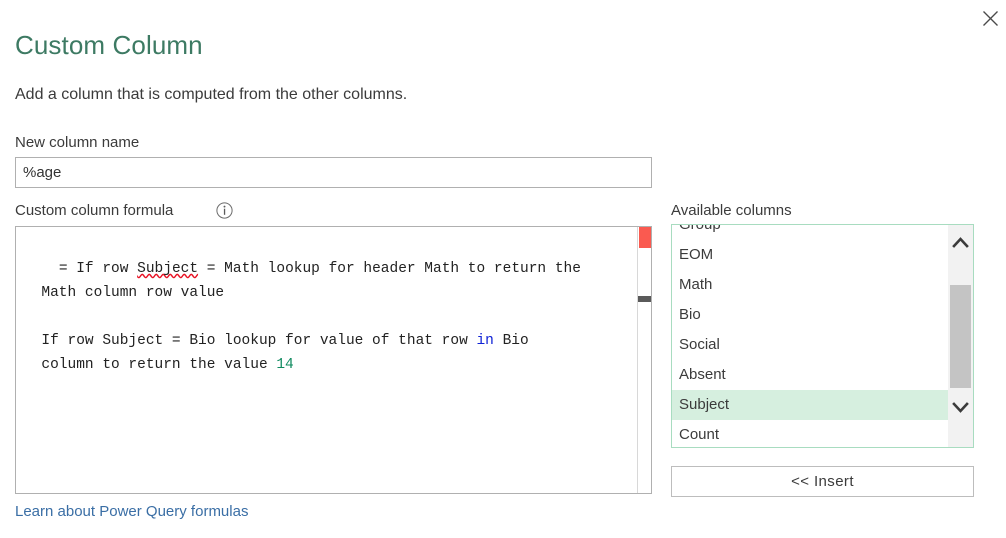 The width and height of the screenshot is (1006, 538). Describe the element at coordinates (699, 434) in the screenshot. I see `list-item-label: Count` at that location.